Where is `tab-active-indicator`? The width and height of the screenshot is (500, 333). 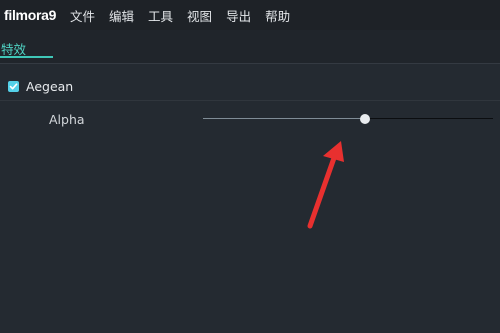
tab-active-indicator is located at coordinates (26, 57).